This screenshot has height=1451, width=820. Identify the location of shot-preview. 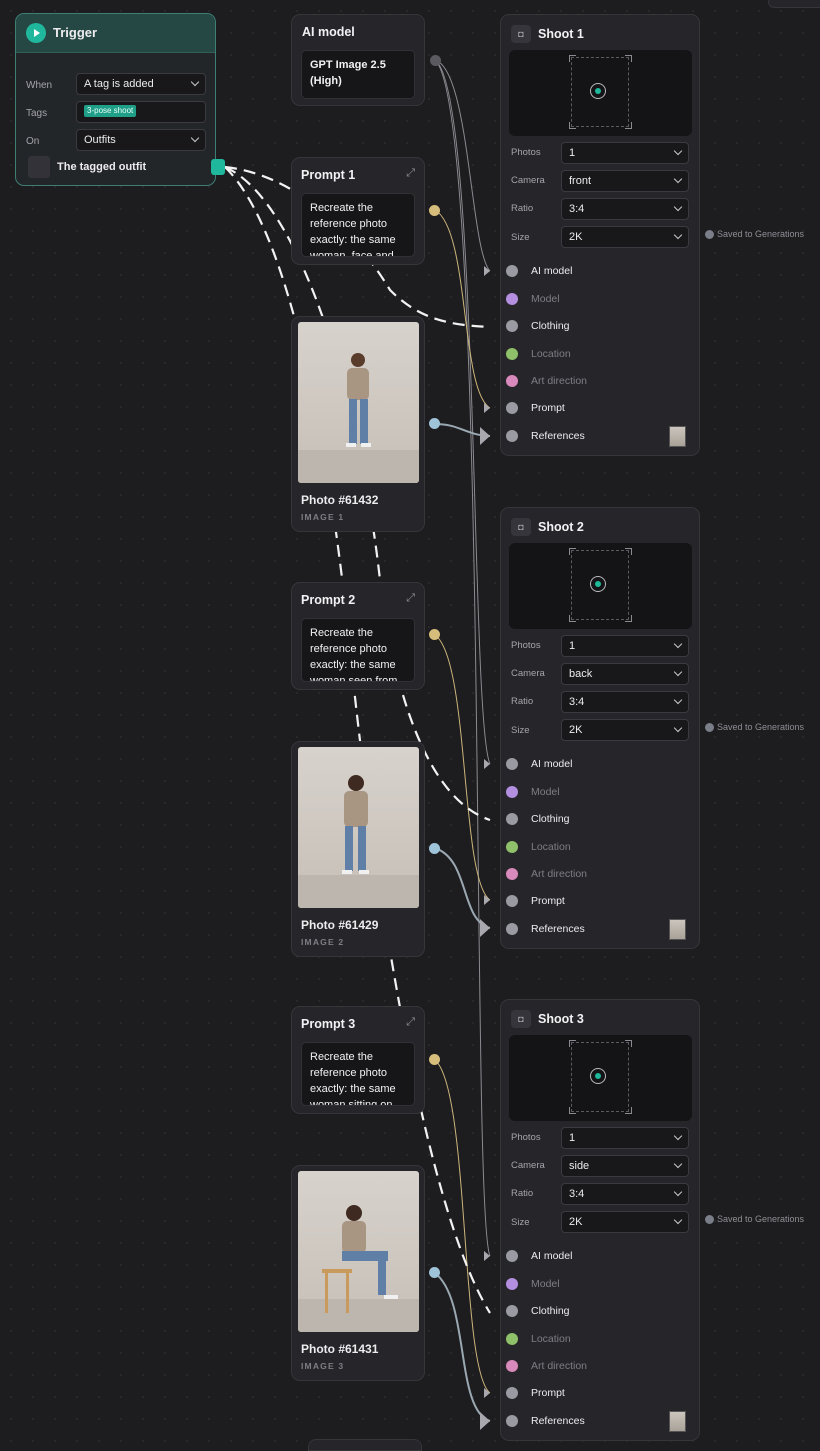
(600, 1078).